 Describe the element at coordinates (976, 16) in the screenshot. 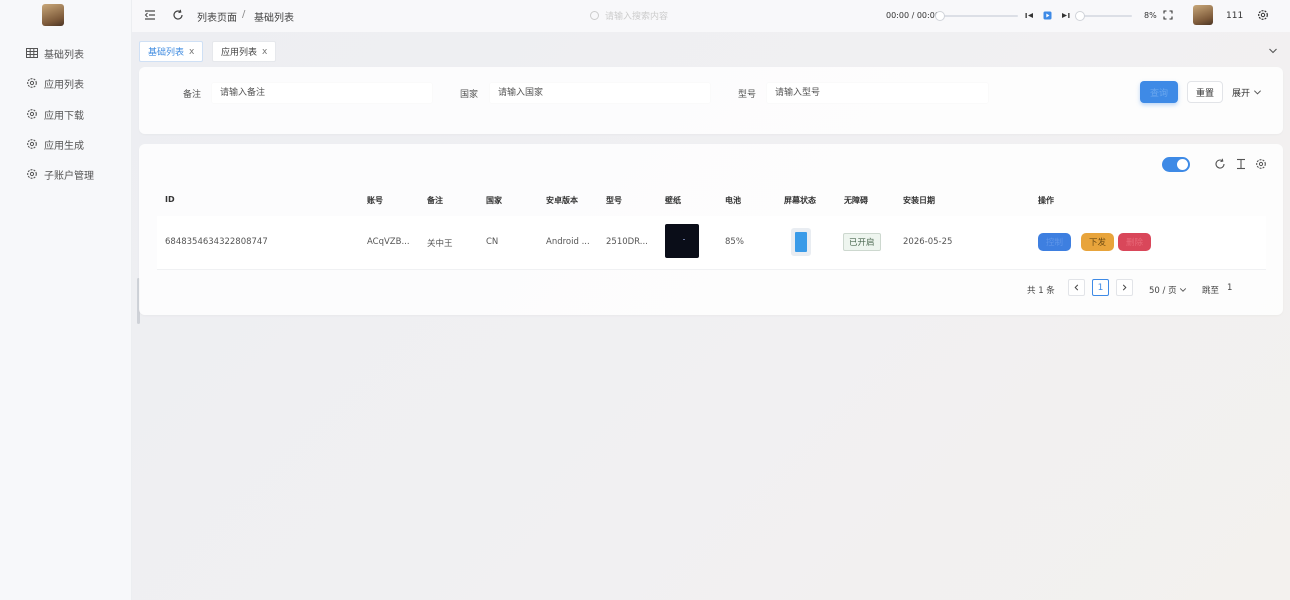

I see `player-progress-slider` at that location.